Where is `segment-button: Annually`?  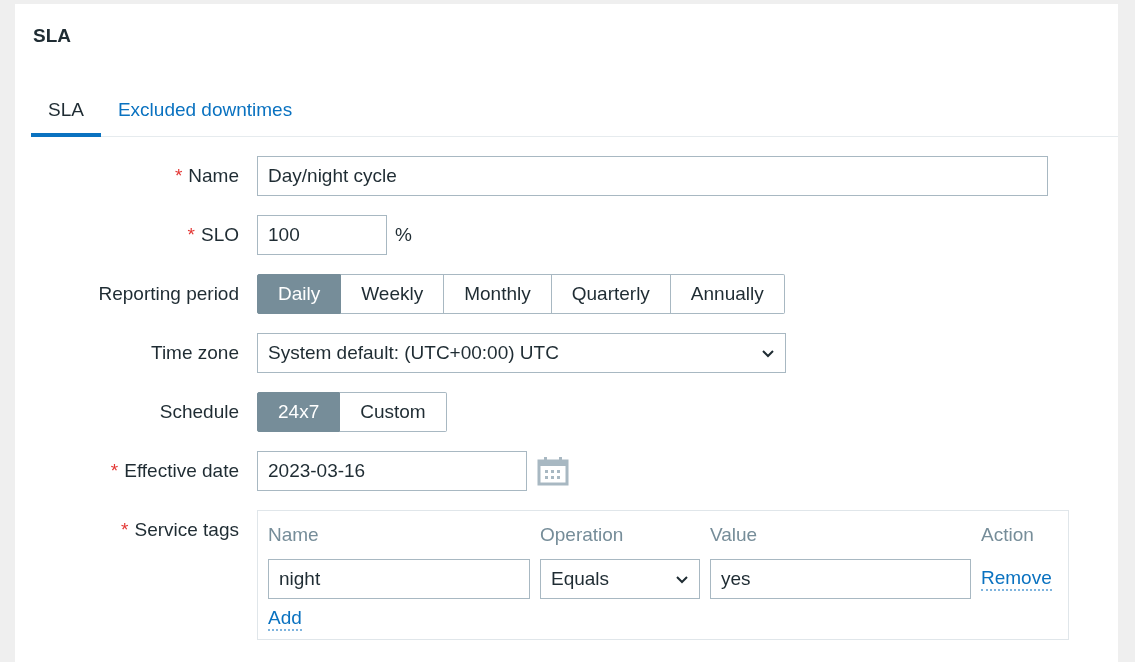
segment-button: Annually is located at coordinates (727, 294).